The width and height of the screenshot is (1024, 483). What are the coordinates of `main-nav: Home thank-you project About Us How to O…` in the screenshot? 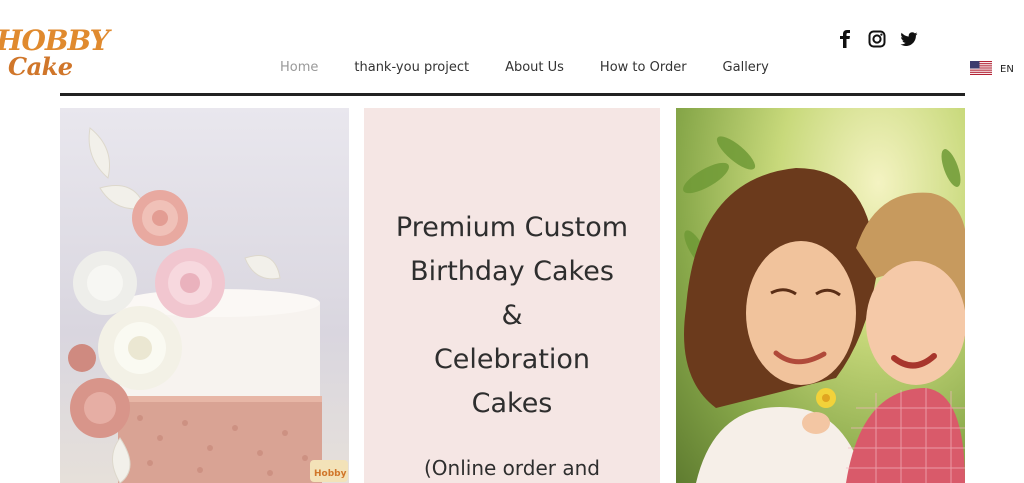 It's located at (524, 67).